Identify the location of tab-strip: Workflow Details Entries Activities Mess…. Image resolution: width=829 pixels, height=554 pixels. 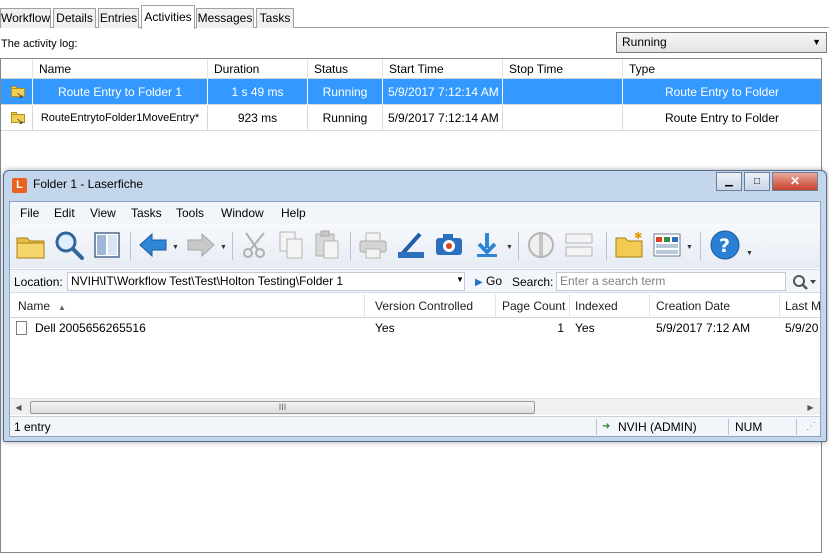
(414, 14).